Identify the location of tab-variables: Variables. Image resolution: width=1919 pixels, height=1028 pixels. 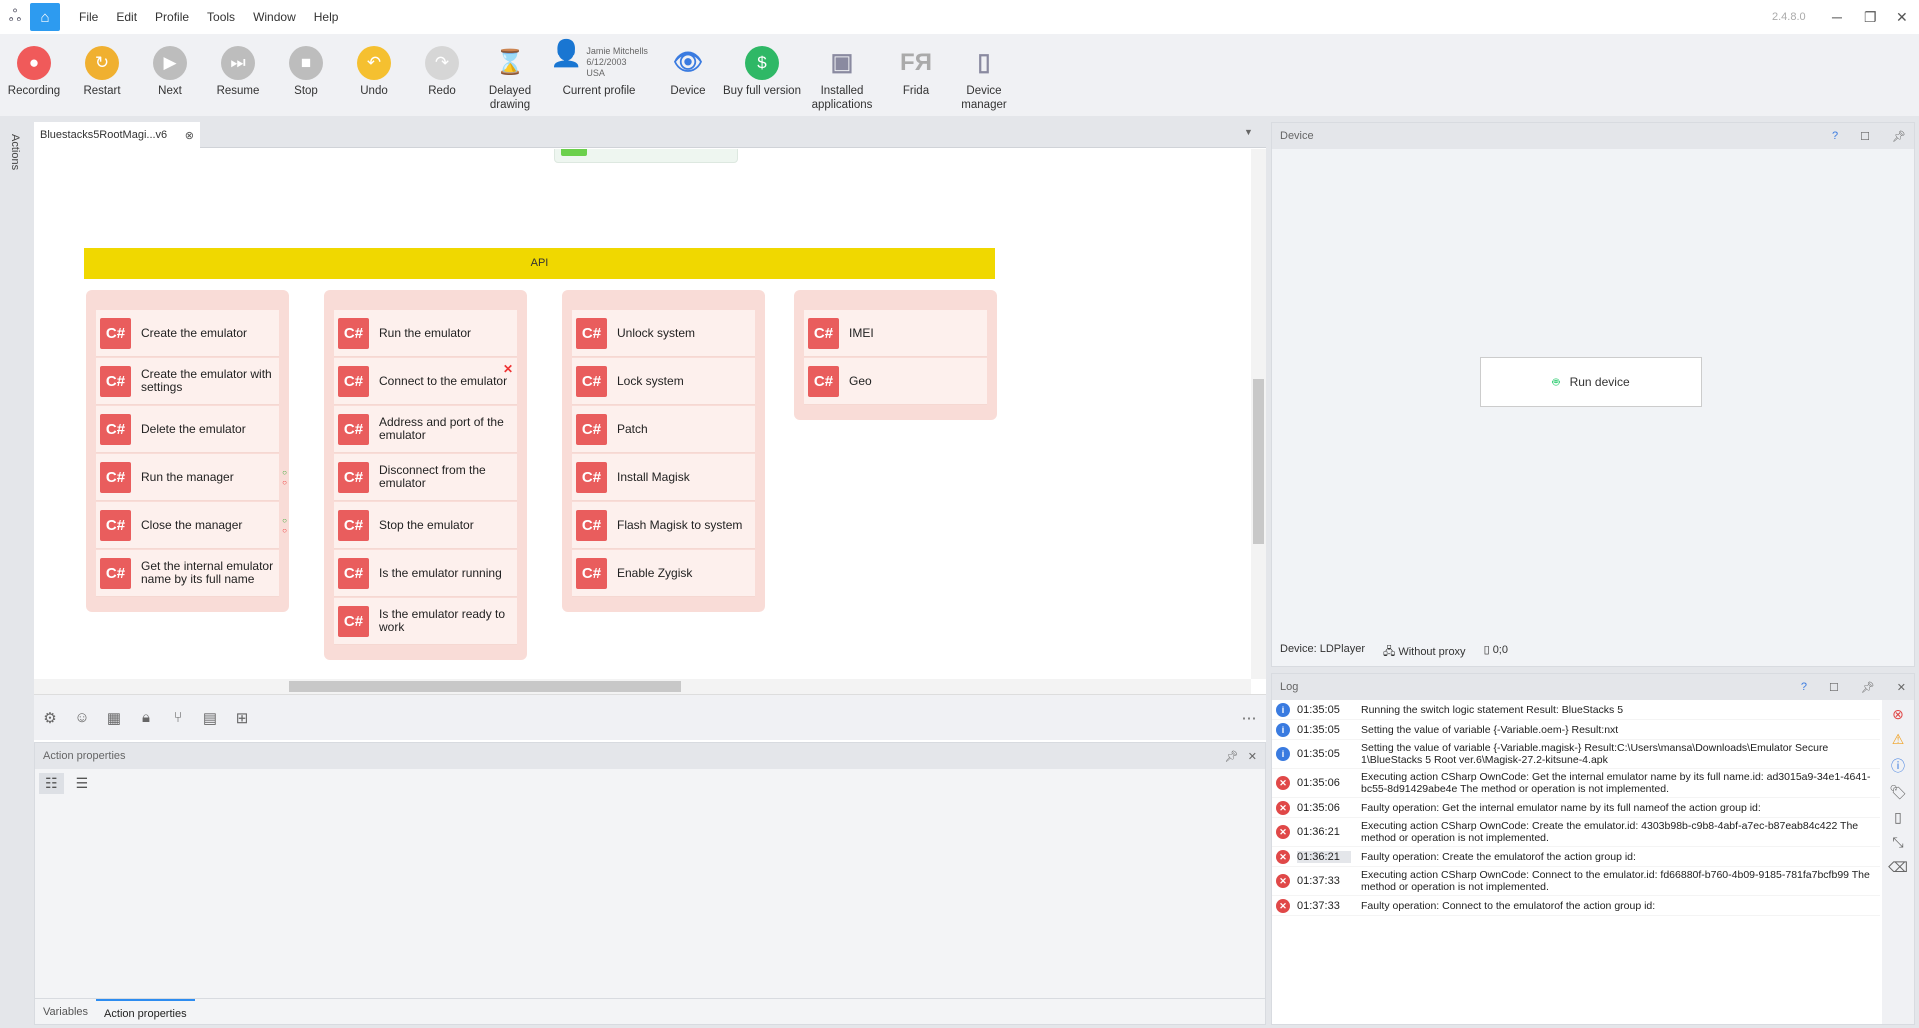
(65, 1011).